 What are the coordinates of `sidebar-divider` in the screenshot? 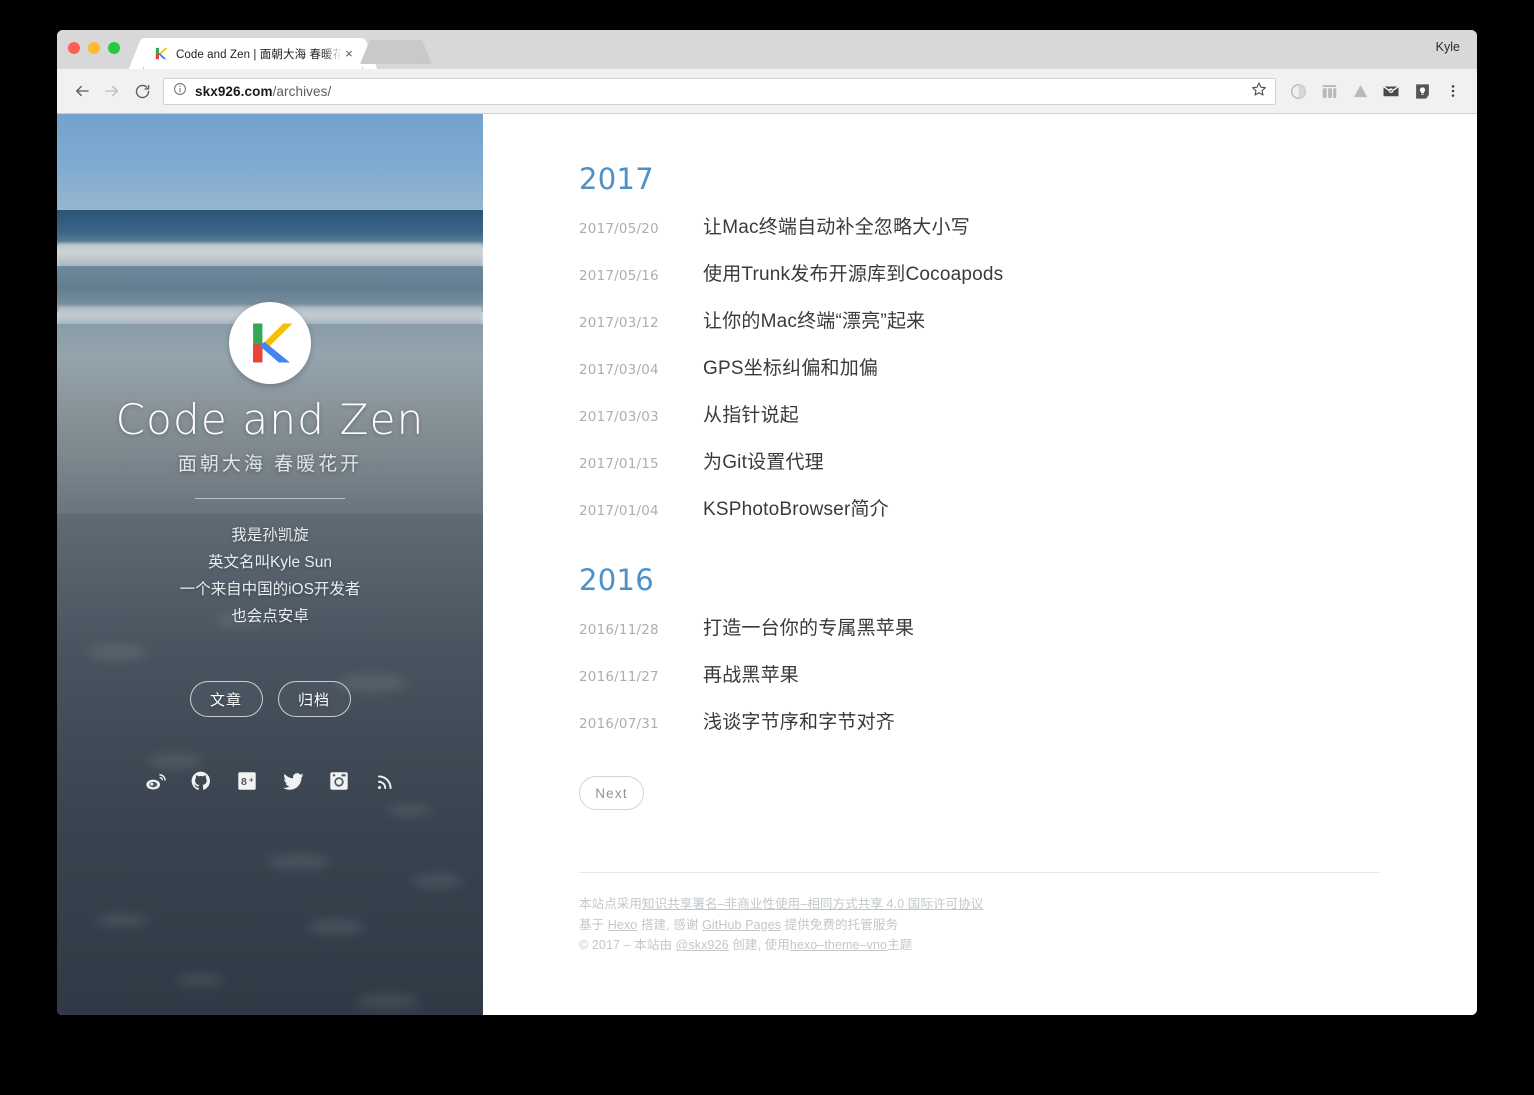 It's located at (270, 499).